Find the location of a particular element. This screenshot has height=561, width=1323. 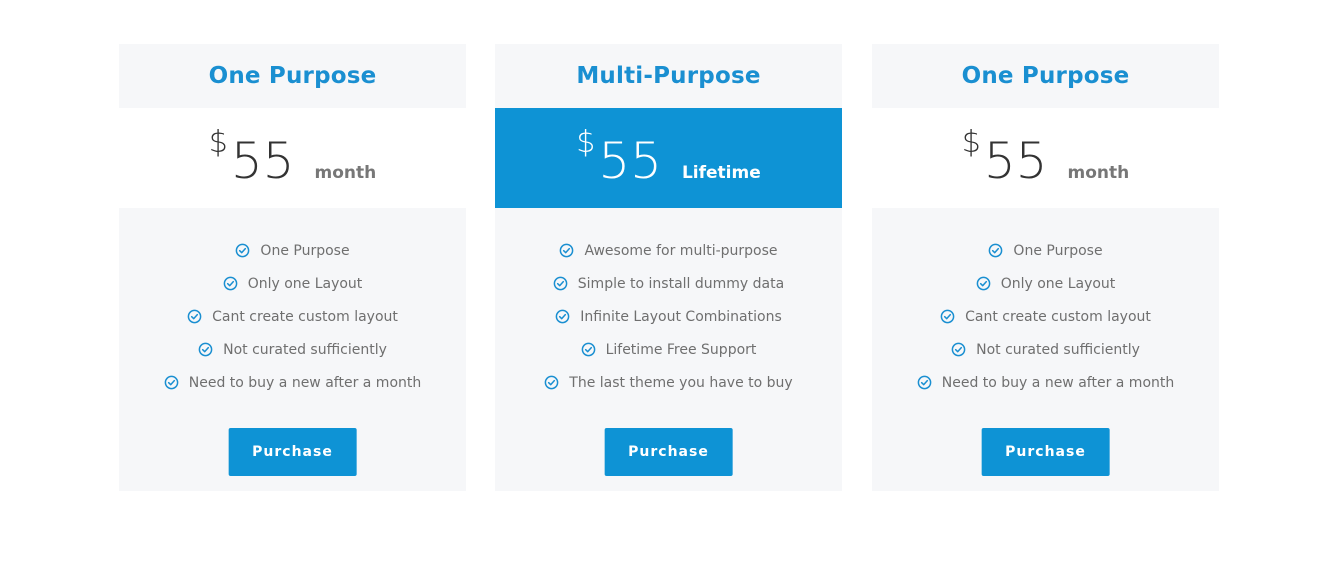

feature-item: Lifetime Free Support is located at coordinates (668, 349).